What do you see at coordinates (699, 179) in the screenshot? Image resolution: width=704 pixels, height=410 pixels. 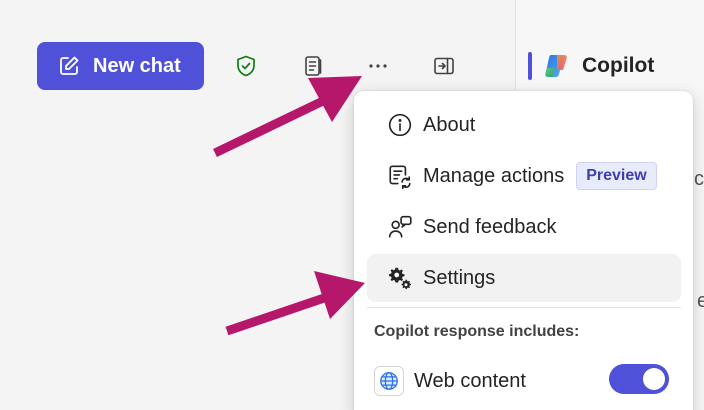 I see `background-text-peek: c` at bounding box center [699, 179].